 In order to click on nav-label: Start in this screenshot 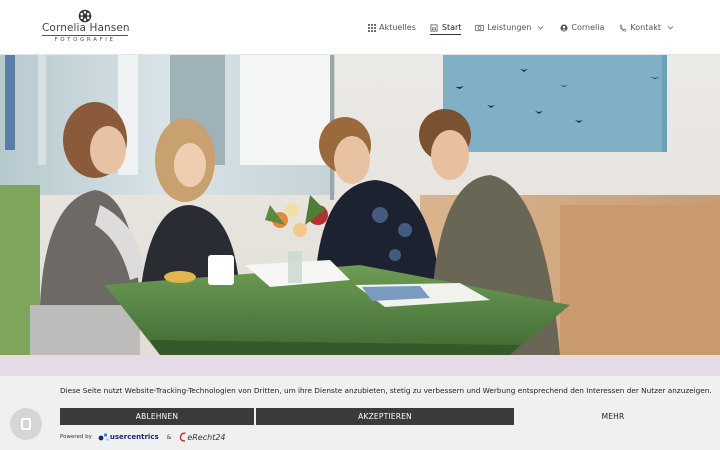, I will do `click(451, 27)`.